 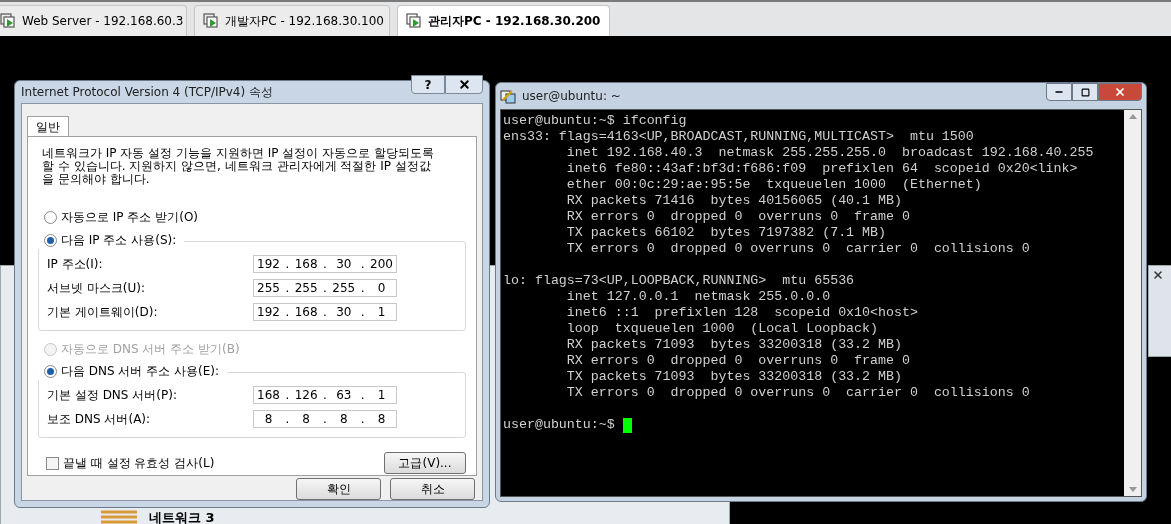 I want to click on radio-label: 자동으로 IP 주소 받기(O), so click(x=130, y=217).